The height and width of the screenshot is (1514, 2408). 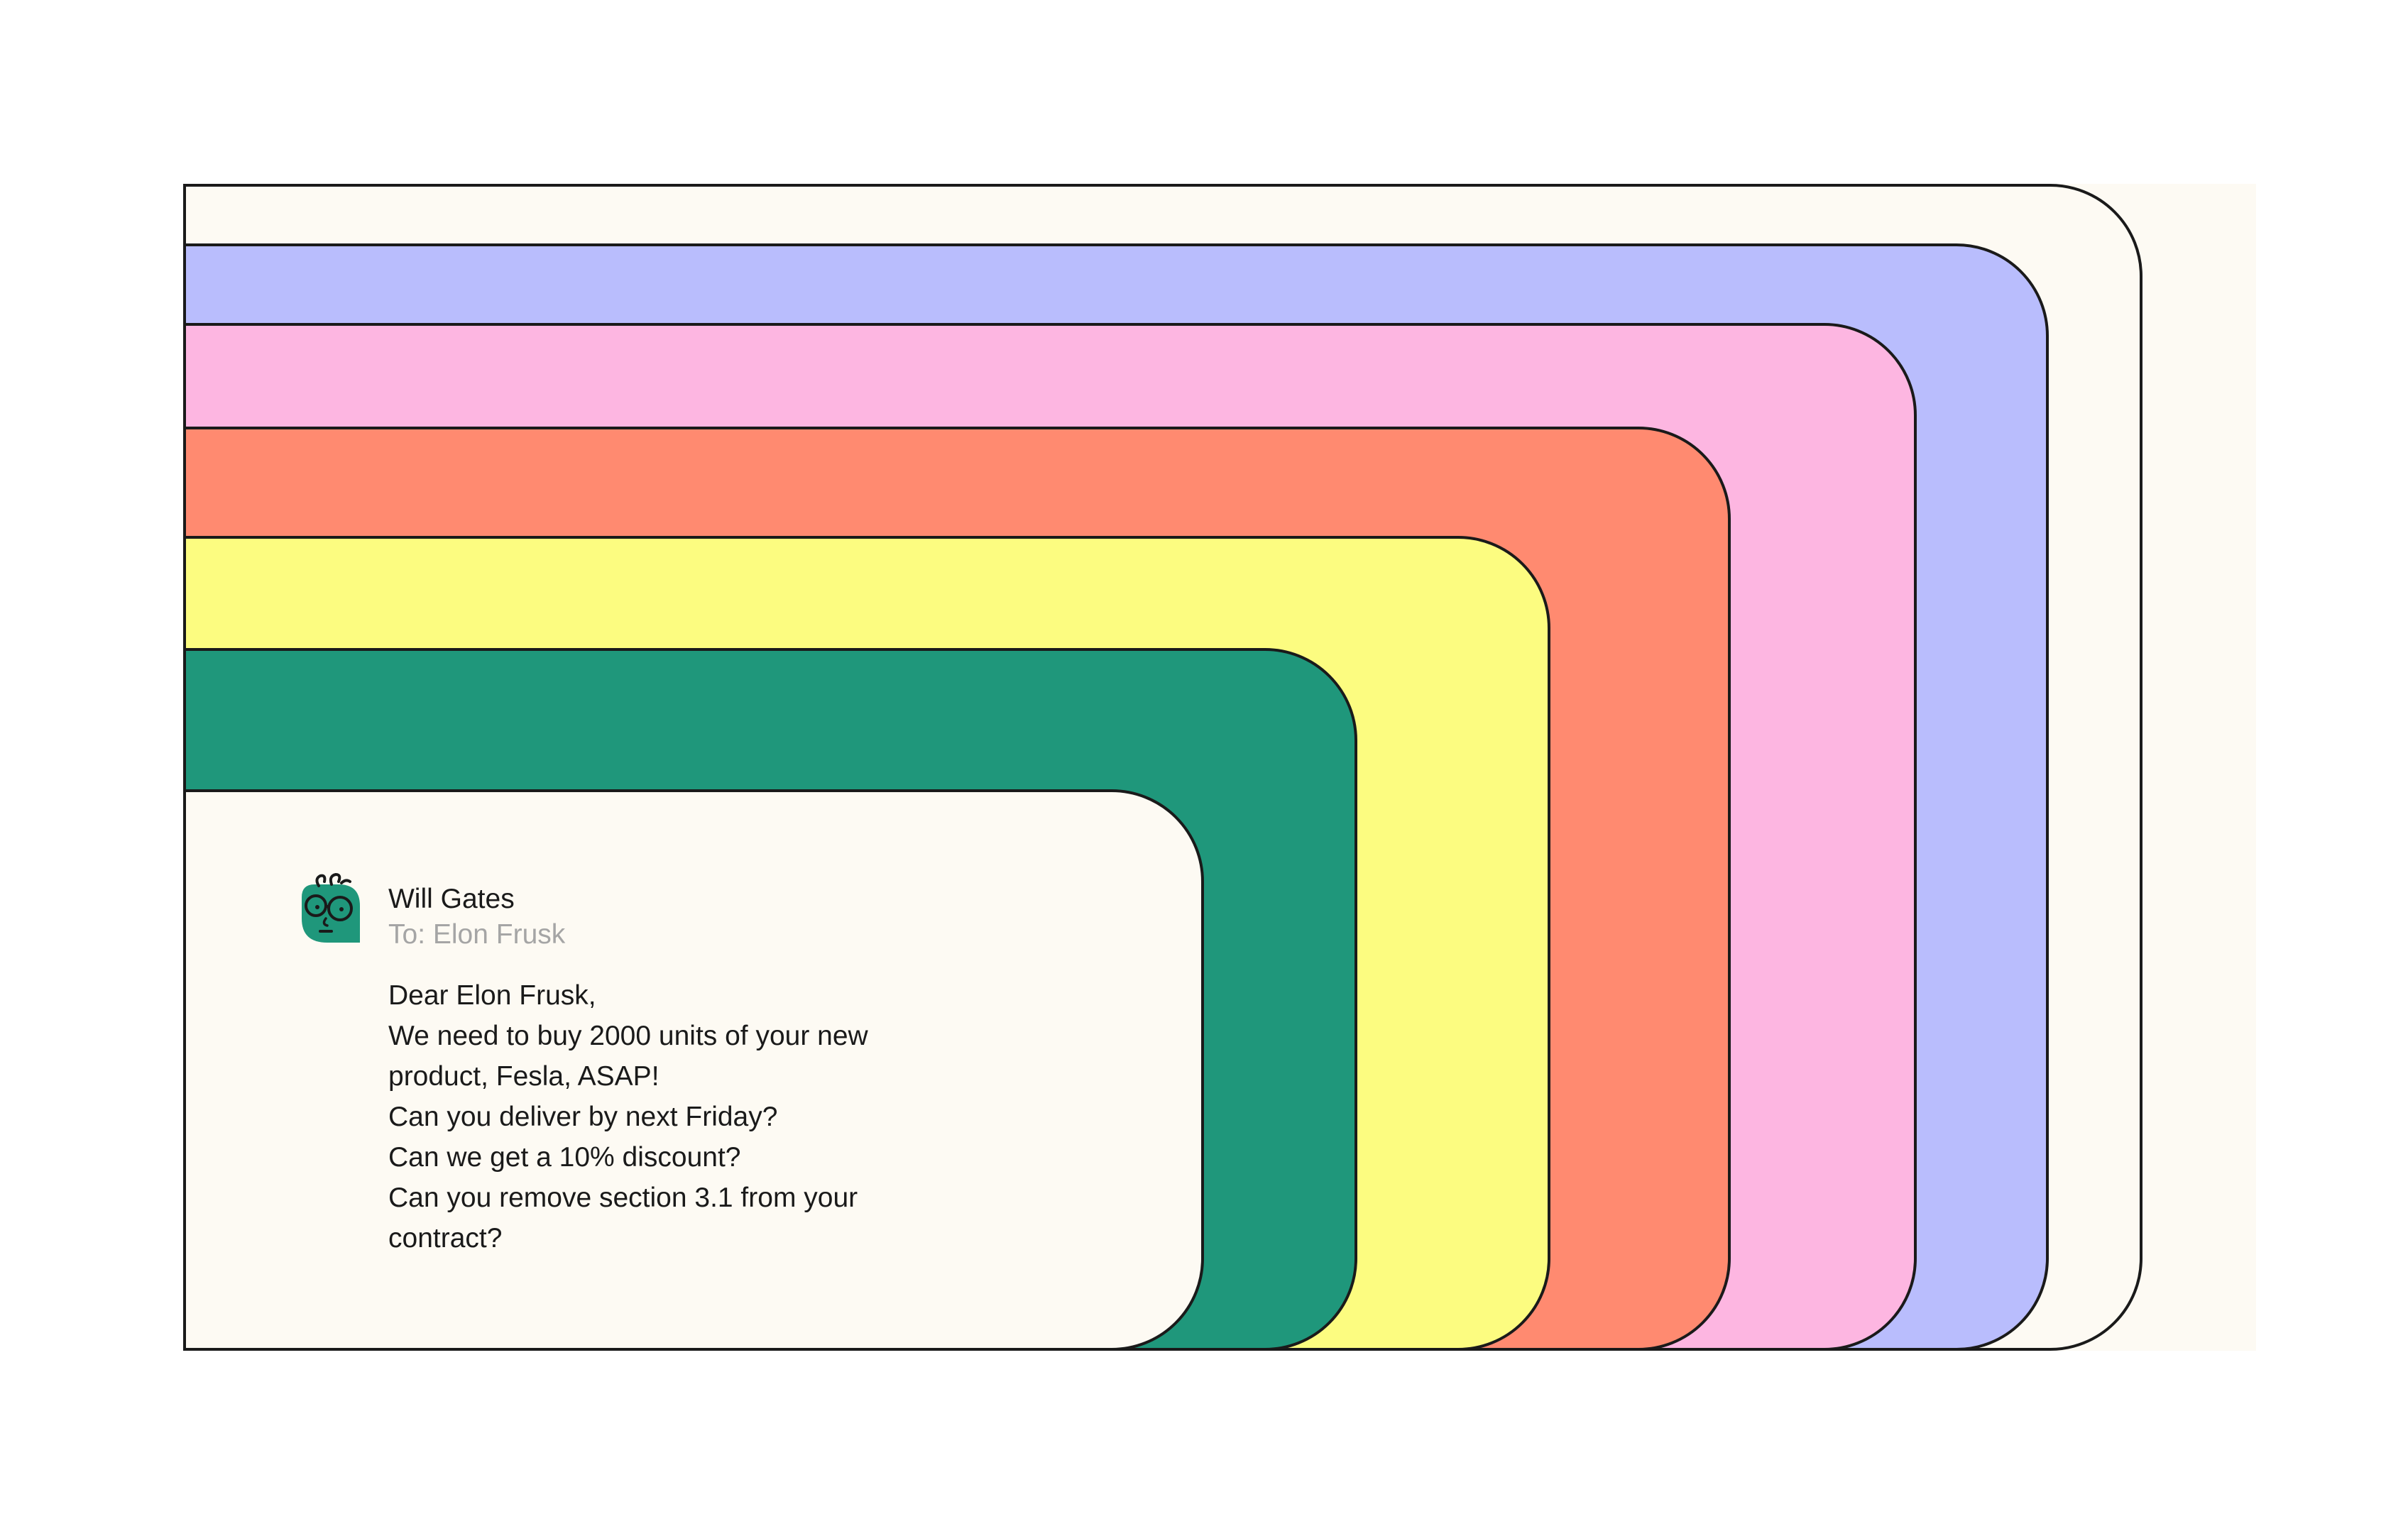 What do you see at coordinates (583, 1117) in the screenshot?
I see `body-line: Can you deliver by next Friday?` at bounding box center [583, 1117].